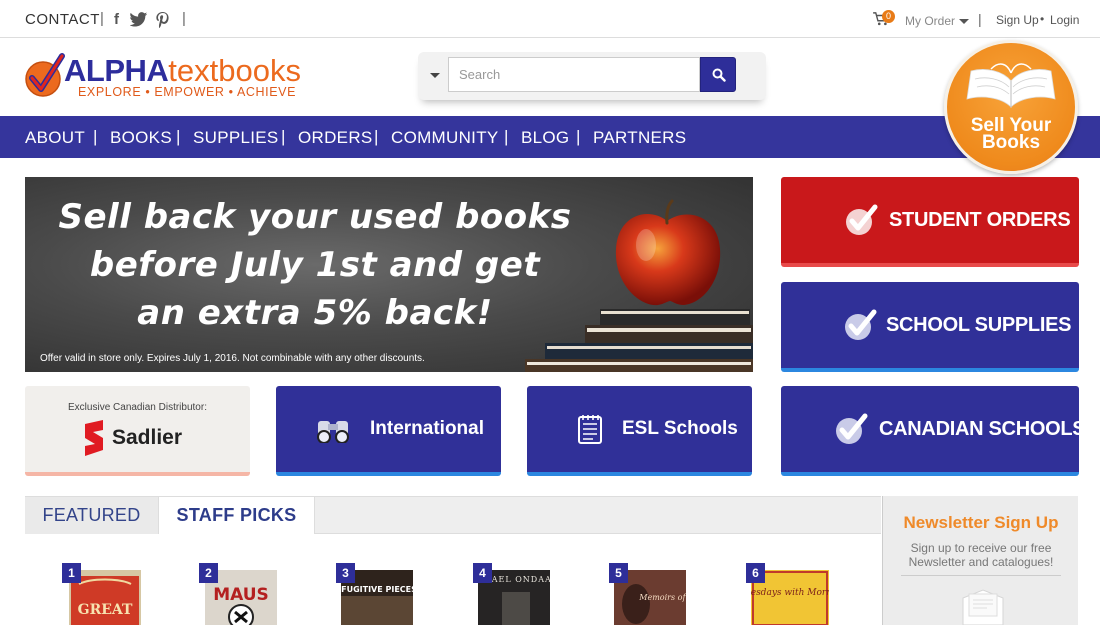 Image resolution: width=1100 pixels, height=625 pixels. I want to click on sell-badge-line2: Books, so click(1011, 142).